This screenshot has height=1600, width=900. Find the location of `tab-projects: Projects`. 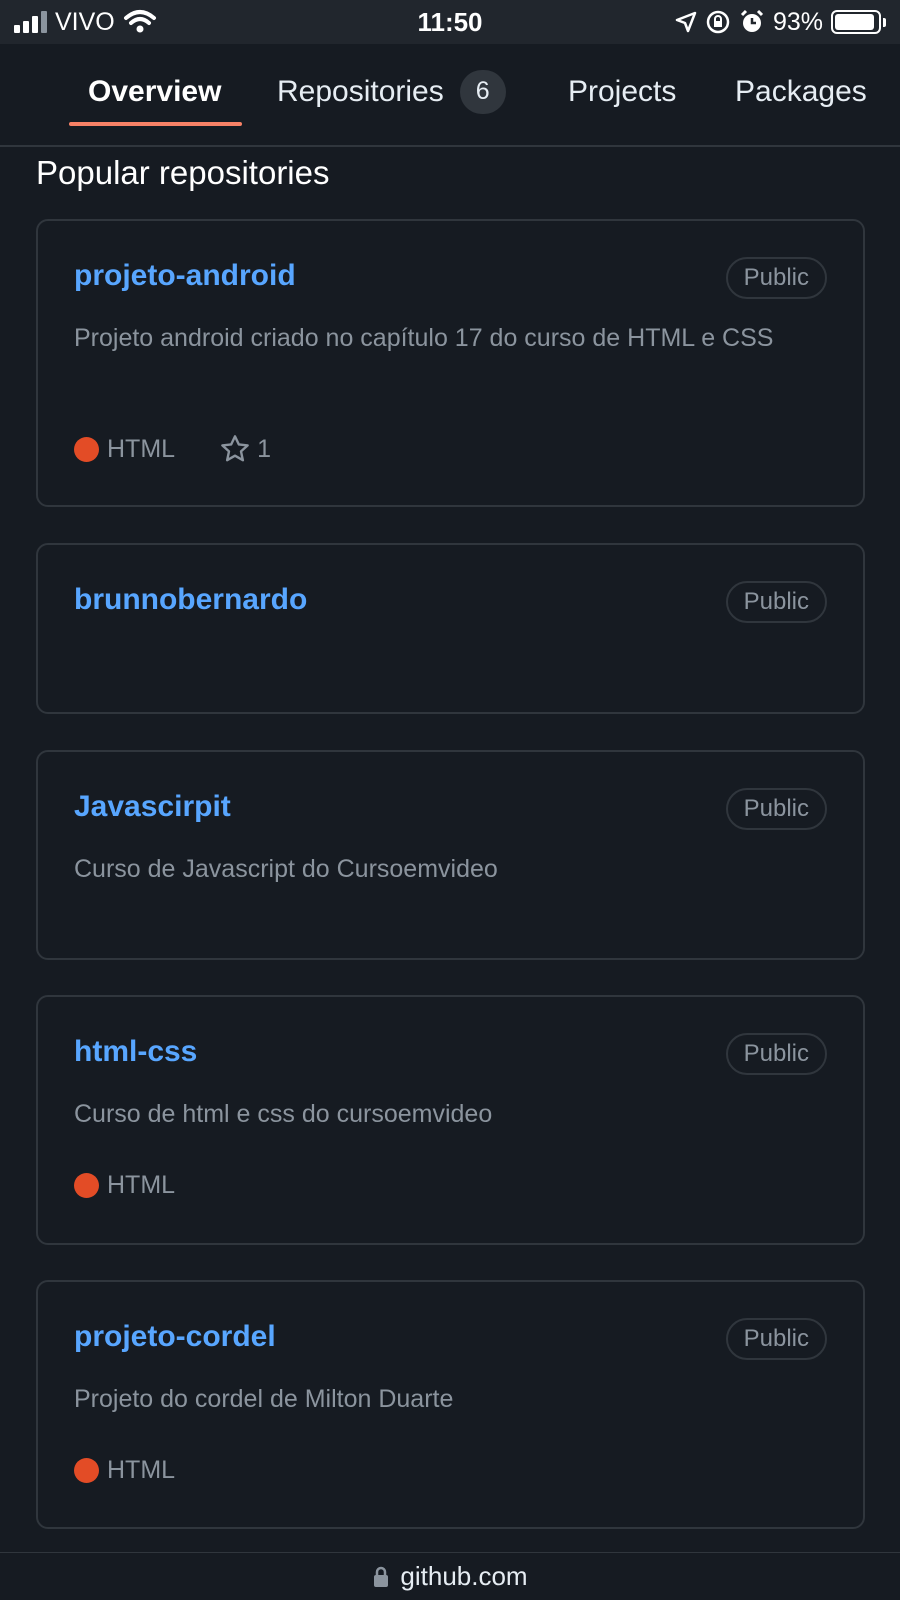

tab-projects: Projects is located at coordinates (622, 94).